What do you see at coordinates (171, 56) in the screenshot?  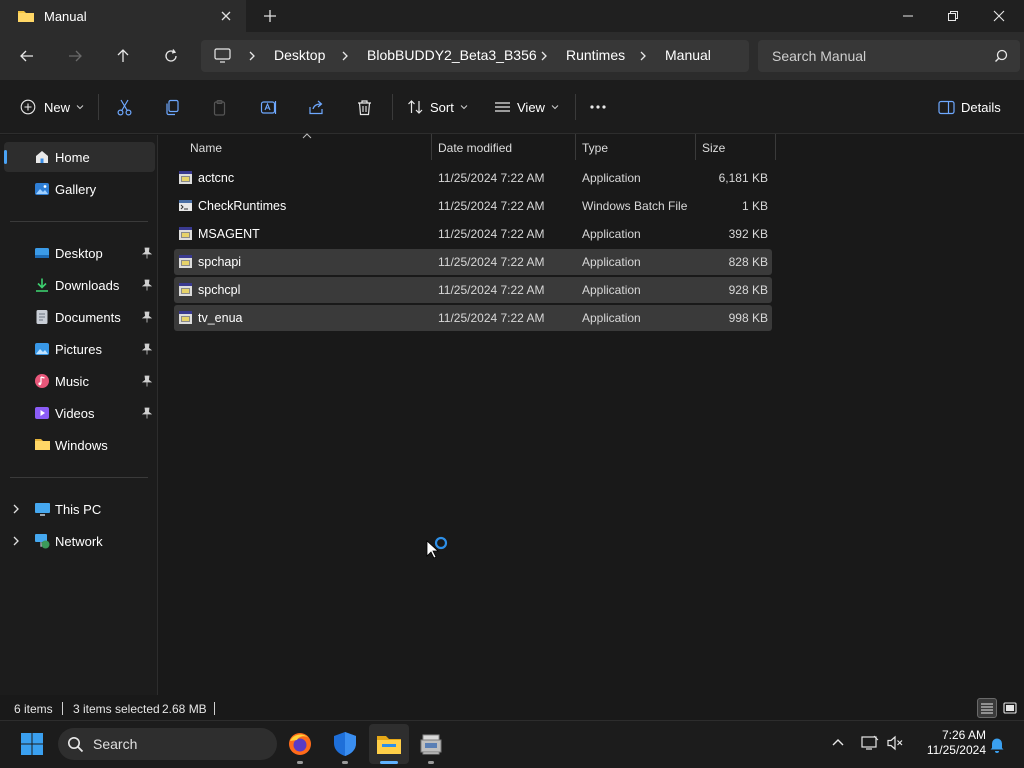 I see `refresh-icon` at bounding box center [171, 56].